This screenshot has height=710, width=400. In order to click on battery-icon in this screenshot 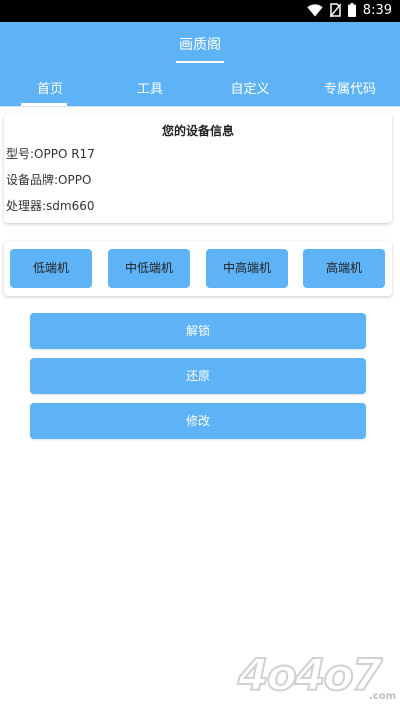, I will do `click(351, 11)`.